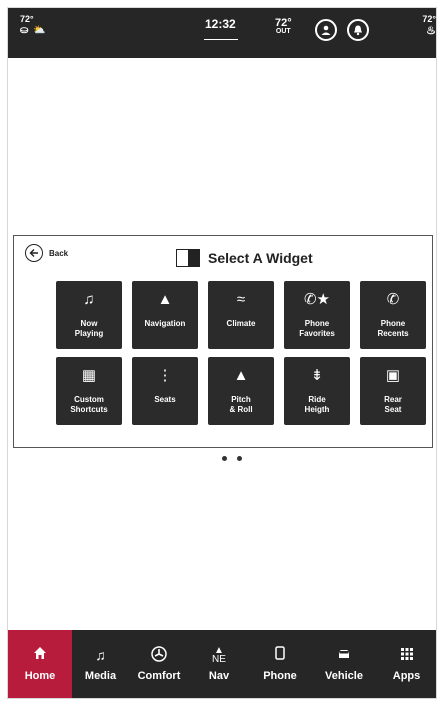 This screenshot has width=444, height=706. I want to click on grid-shortcuts-icon: ▦, so click(89, 375).